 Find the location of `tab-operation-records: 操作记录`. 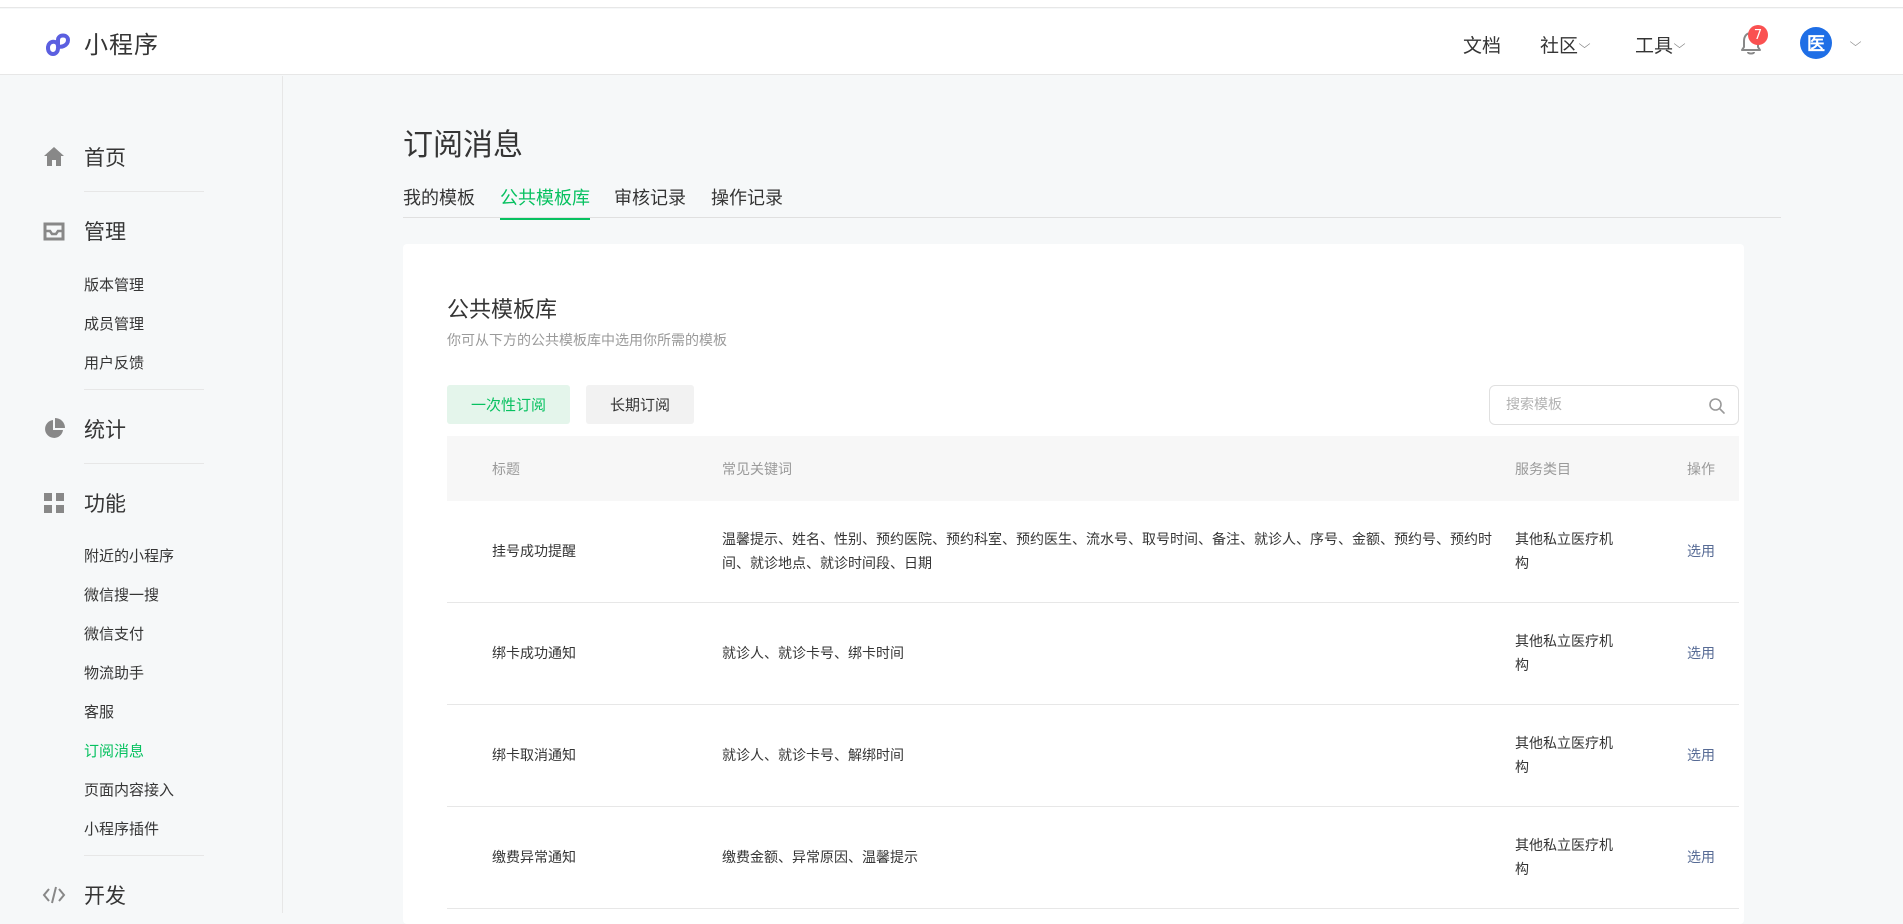

tab-operation-records: 操作记录 is located at coordinates (747, 201).